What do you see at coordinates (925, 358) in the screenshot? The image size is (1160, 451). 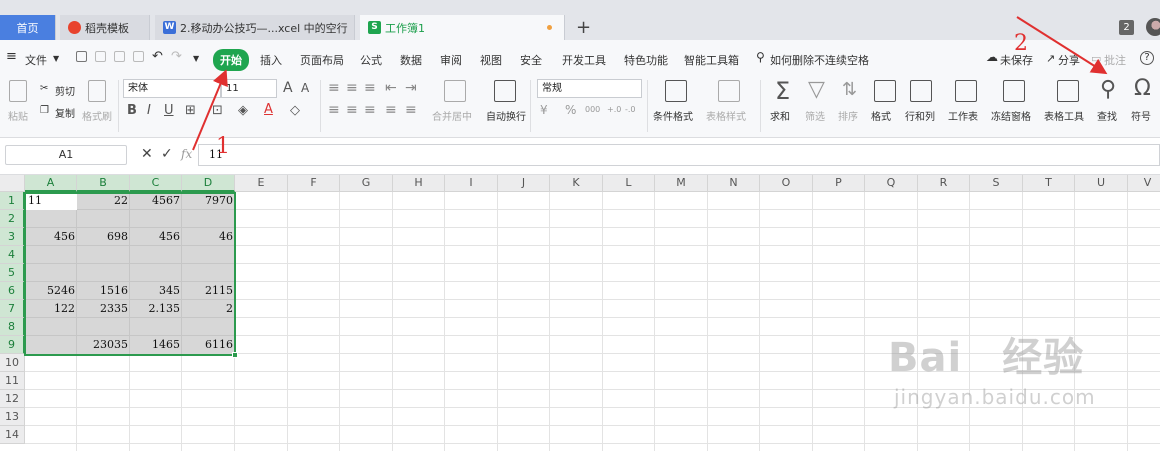 I see `watermark-brand: Bai` at bounding box center [925, 358].